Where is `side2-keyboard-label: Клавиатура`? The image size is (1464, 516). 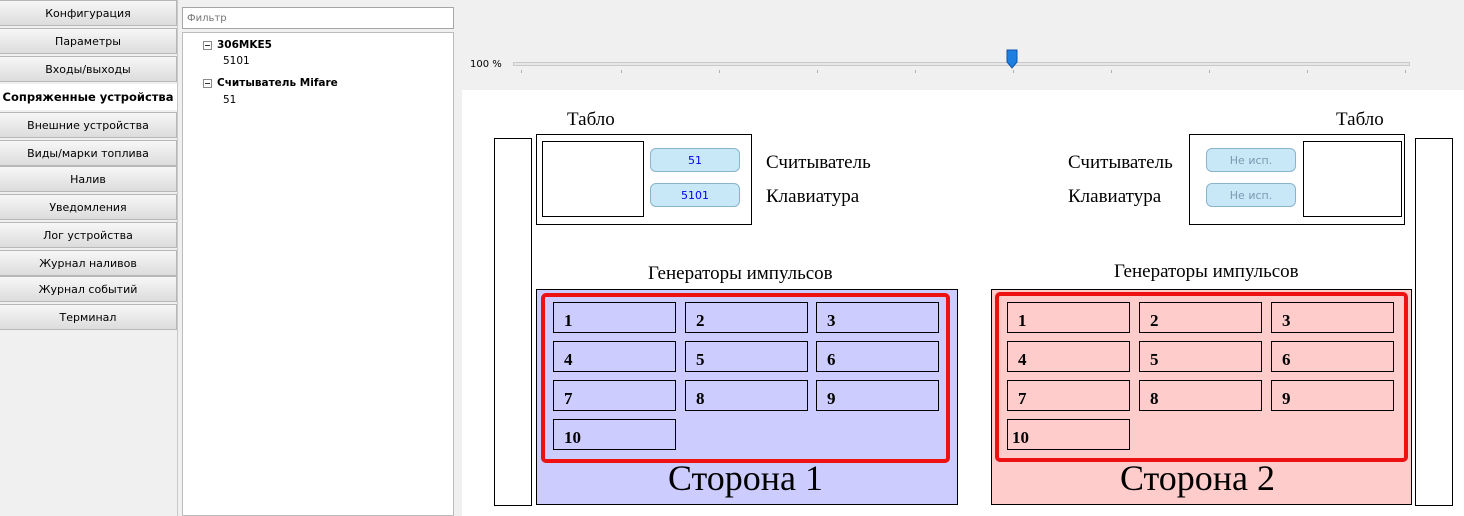 side2-keyboard-label: Клавиатура is located at coordinates (1115, 196).